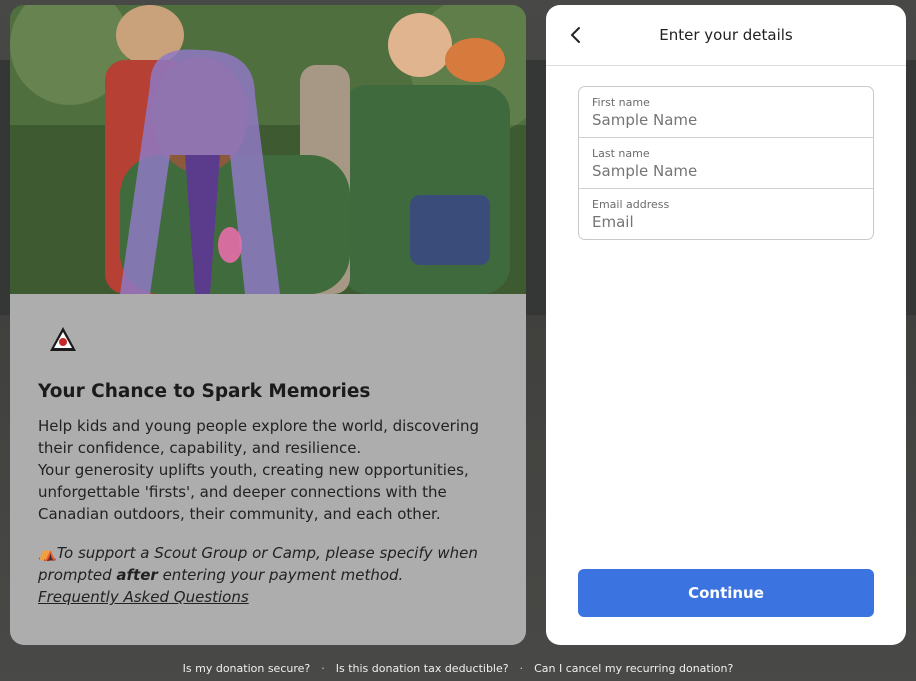 The width and height of the screenshot is (916, 681). I want to click on email-input, so click(727, 222).